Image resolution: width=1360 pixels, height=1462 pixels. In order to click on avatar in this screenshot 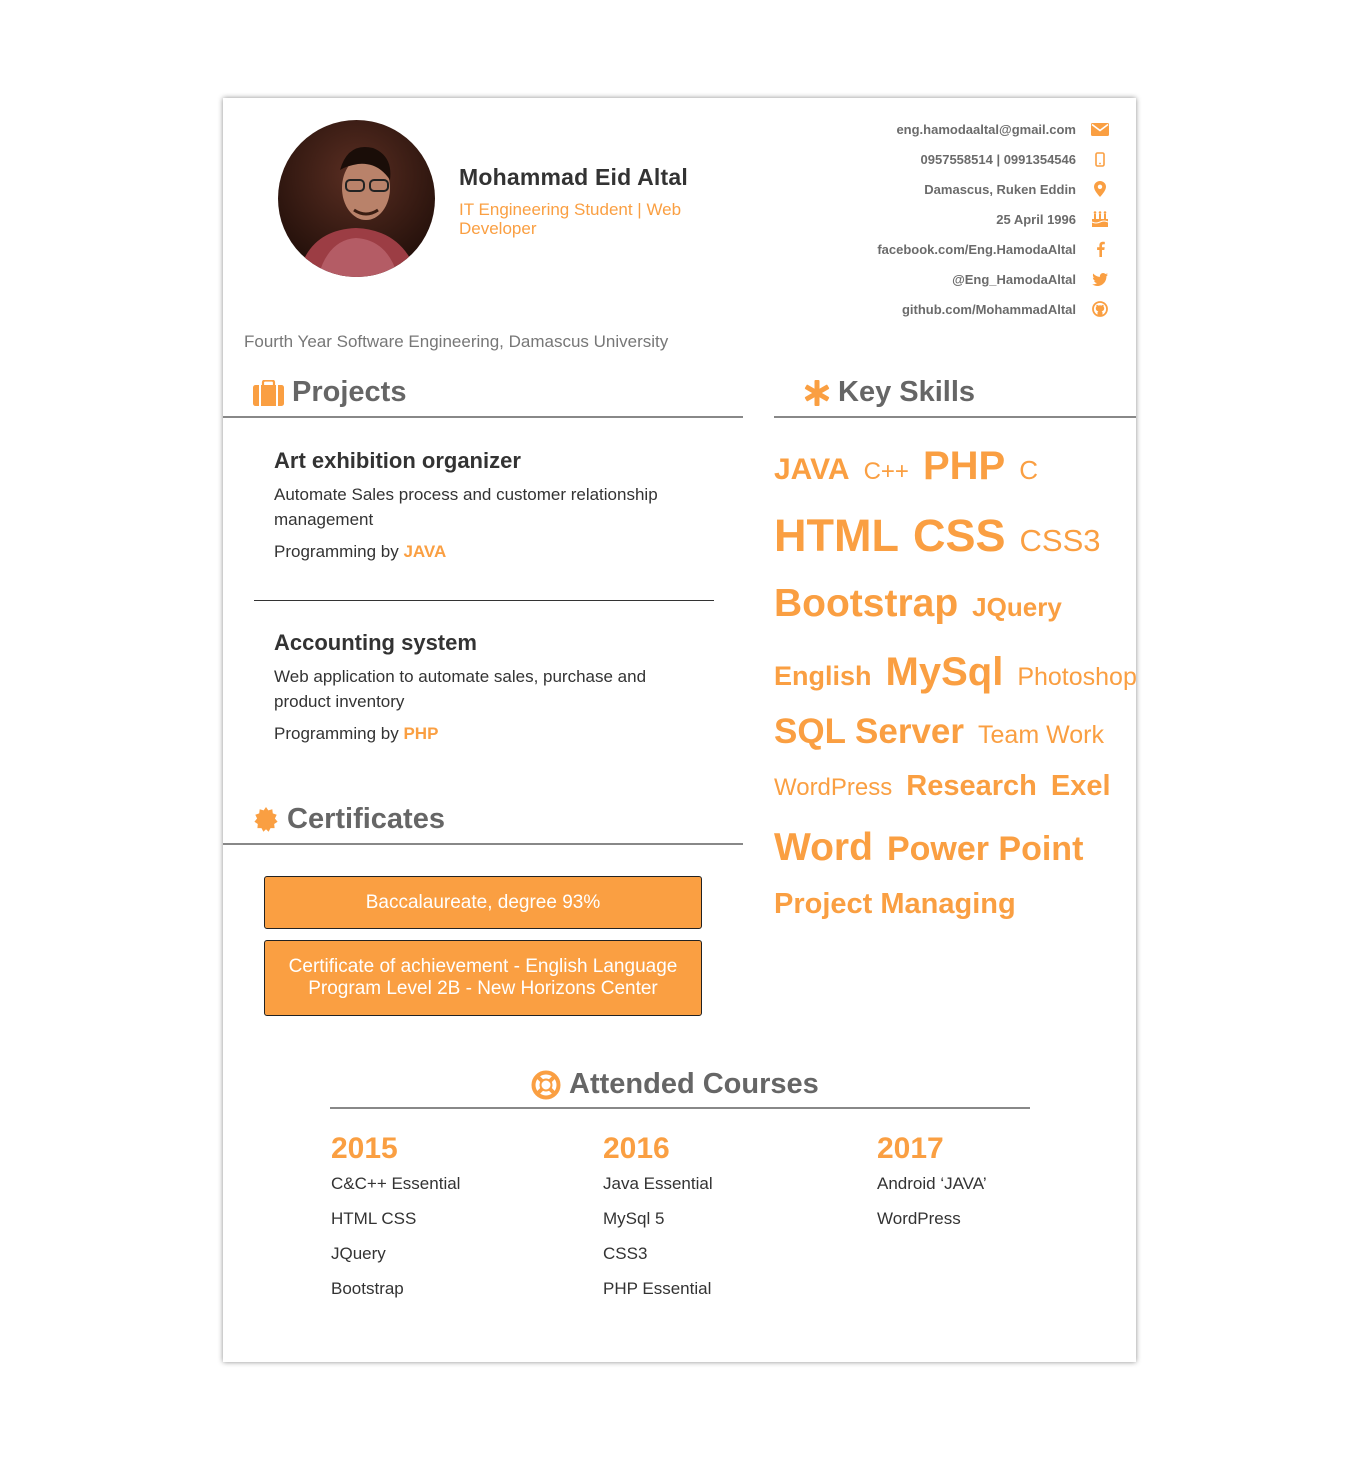, I will do `click(356, 198)`.